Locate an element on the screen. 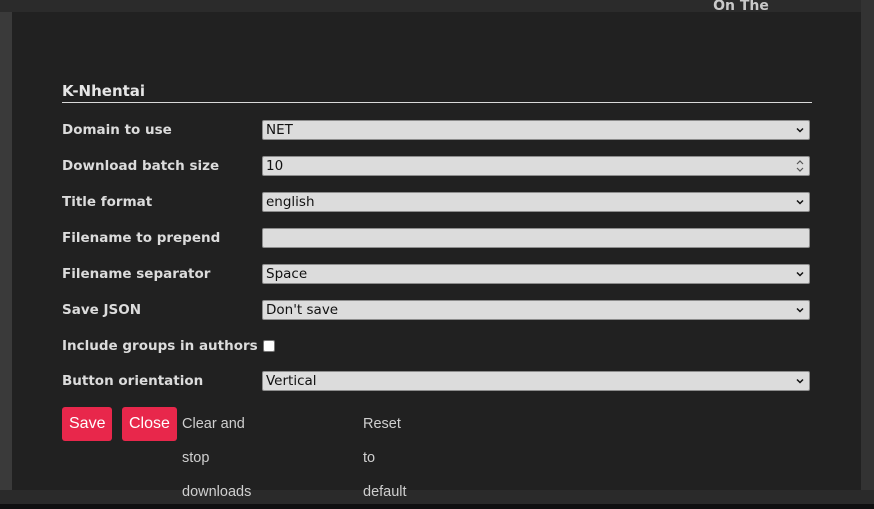 The image size is (874, 509). row-title-format: Title format english is located at coordinates (437, 202).